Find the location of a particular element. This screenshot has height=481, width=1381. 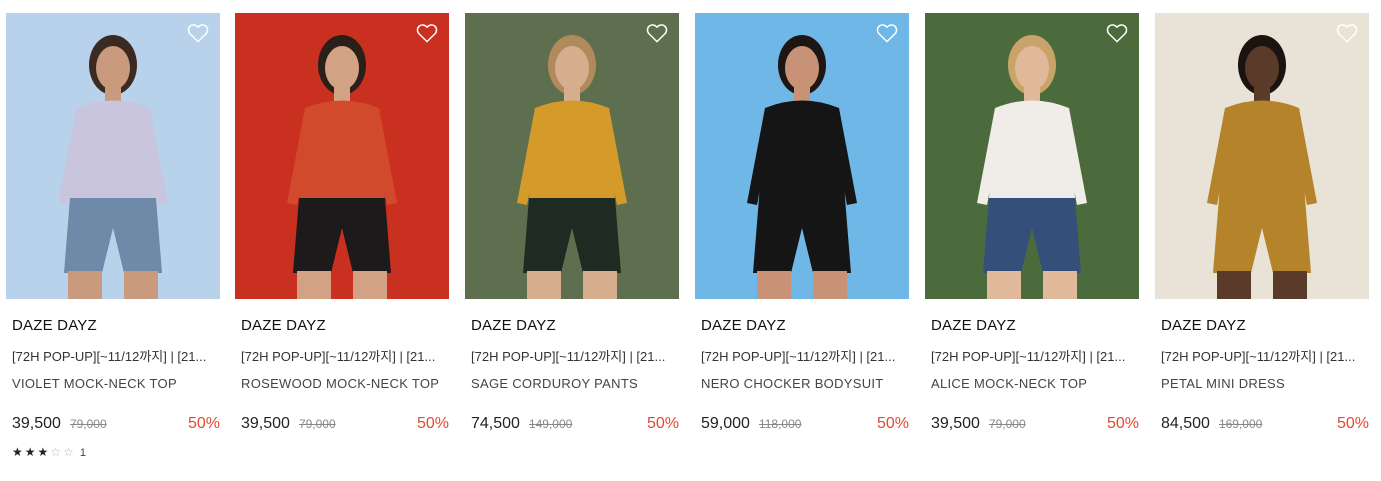

product-name: VIOLET MOCK-NECK TOP is located at coordinates (116, 383).